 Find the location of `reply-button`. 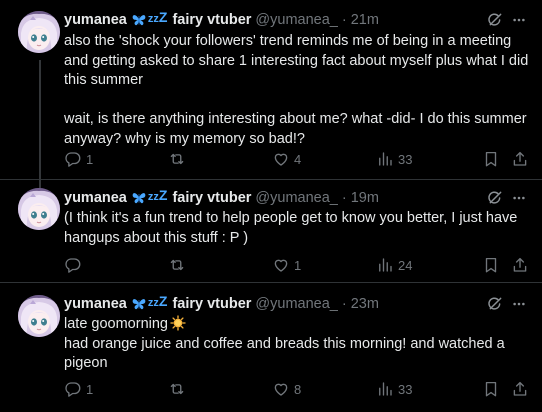

reply-button is located at coordinates (75, 265).